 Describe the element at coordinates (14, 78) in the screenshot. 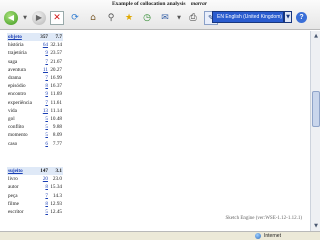

I see `row-word: drama` at that location.